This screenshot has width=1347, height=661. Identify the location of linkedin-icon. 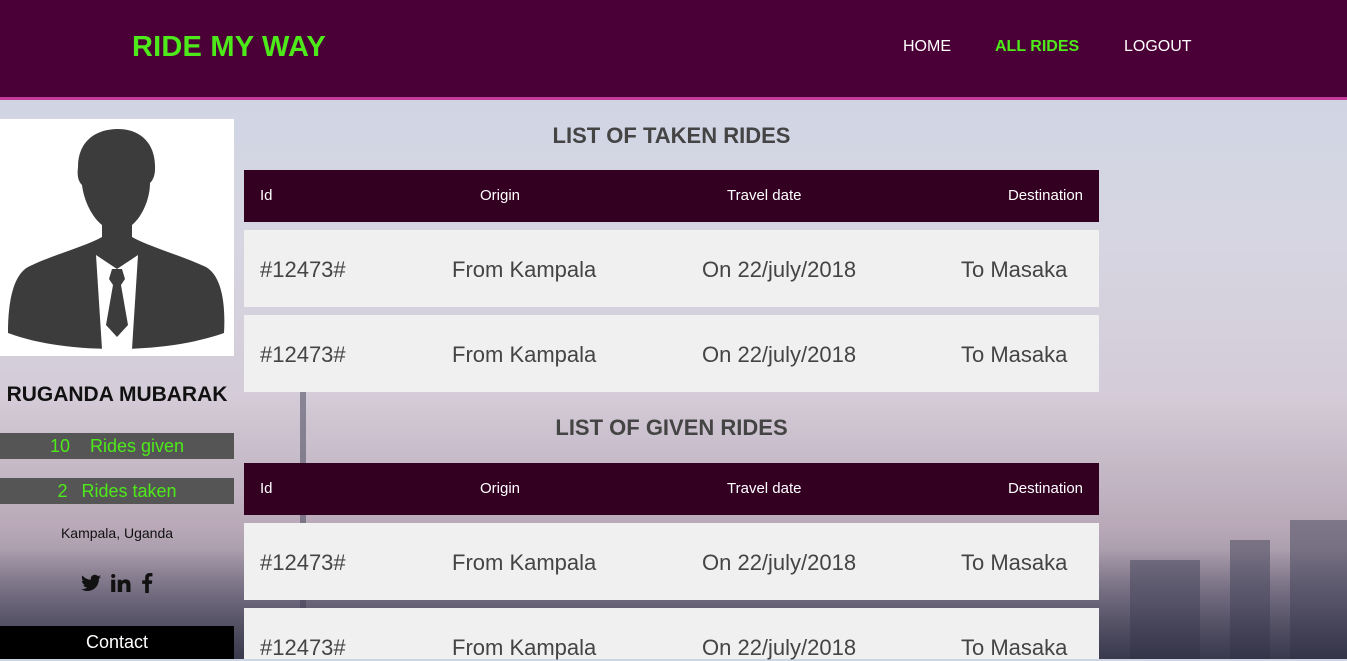
(124, 582).